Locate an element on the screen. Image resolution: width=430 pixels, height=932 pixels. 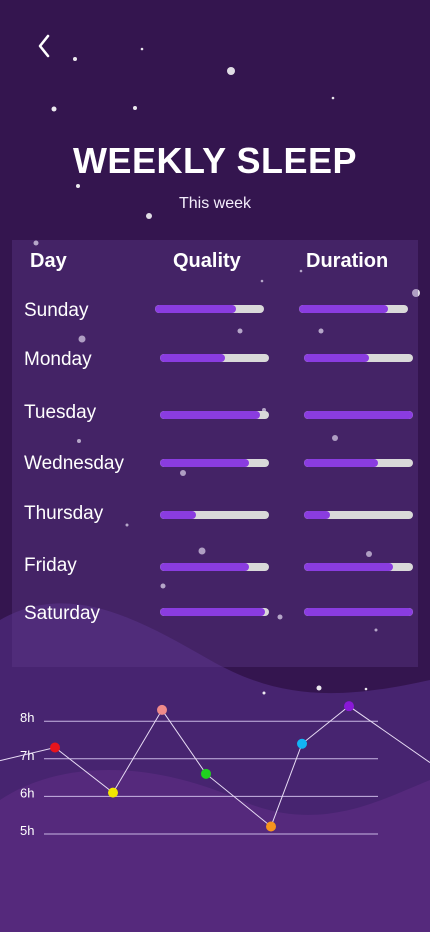
chevron-left-icon is located at coordinates (44, 46).